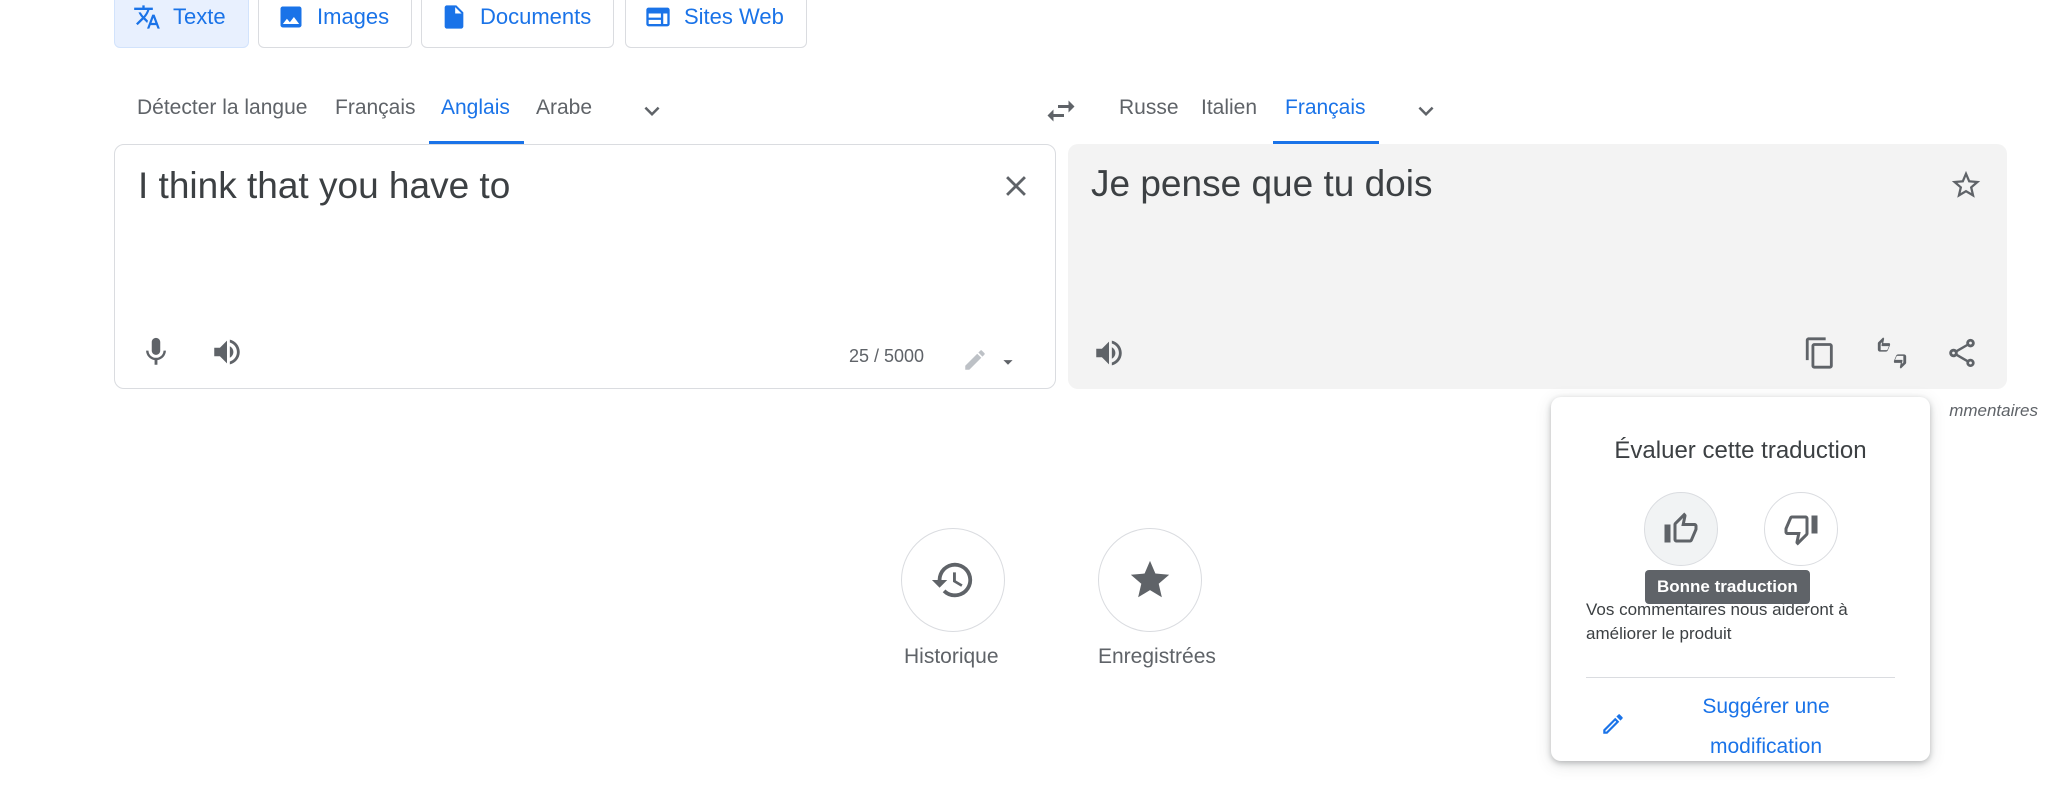 This screenshot has height=787, width=2048. Describe the element at coordinates (1740, 450) in the screenshot. I see `popup-title: Évaluer cette traduction` at that location.